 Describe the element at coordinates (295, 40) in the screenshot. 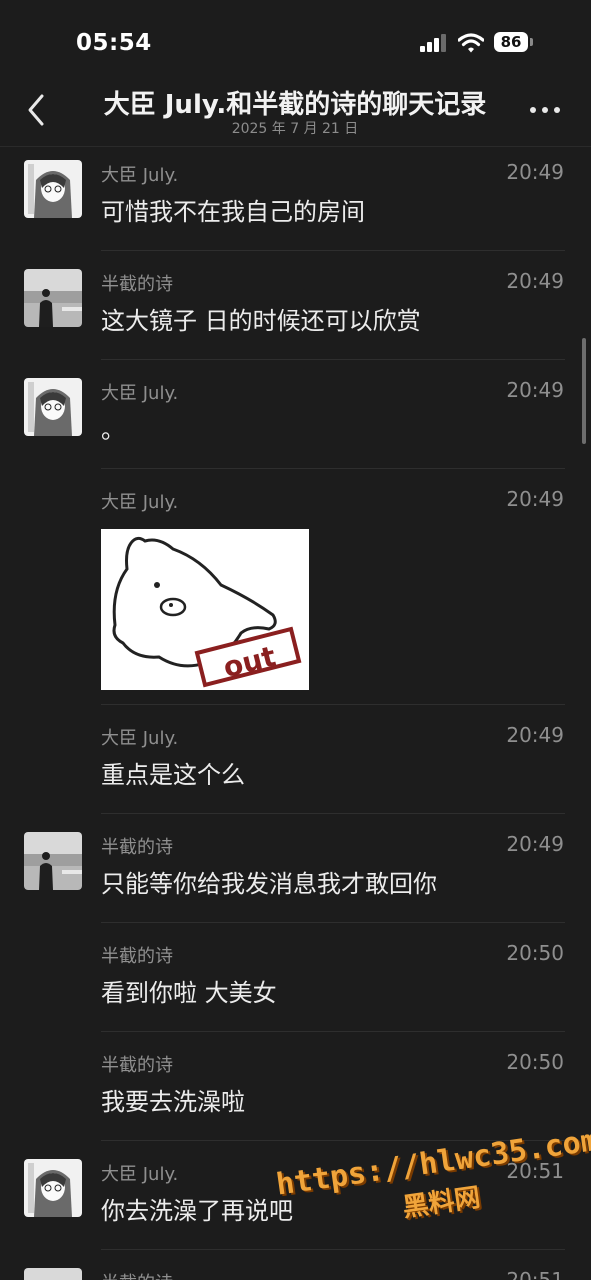

I see `status-bar: 05:54 86` at that location.